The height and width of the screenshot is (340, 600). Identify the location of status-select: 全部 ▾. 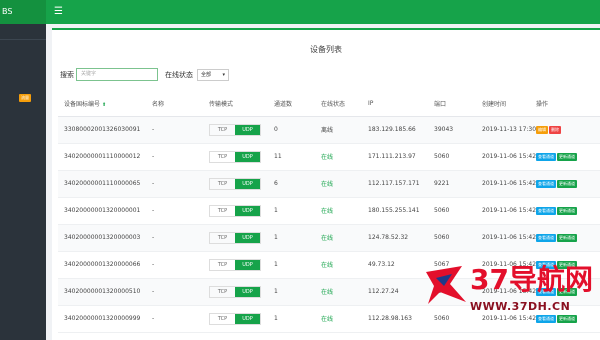
(213, 74).